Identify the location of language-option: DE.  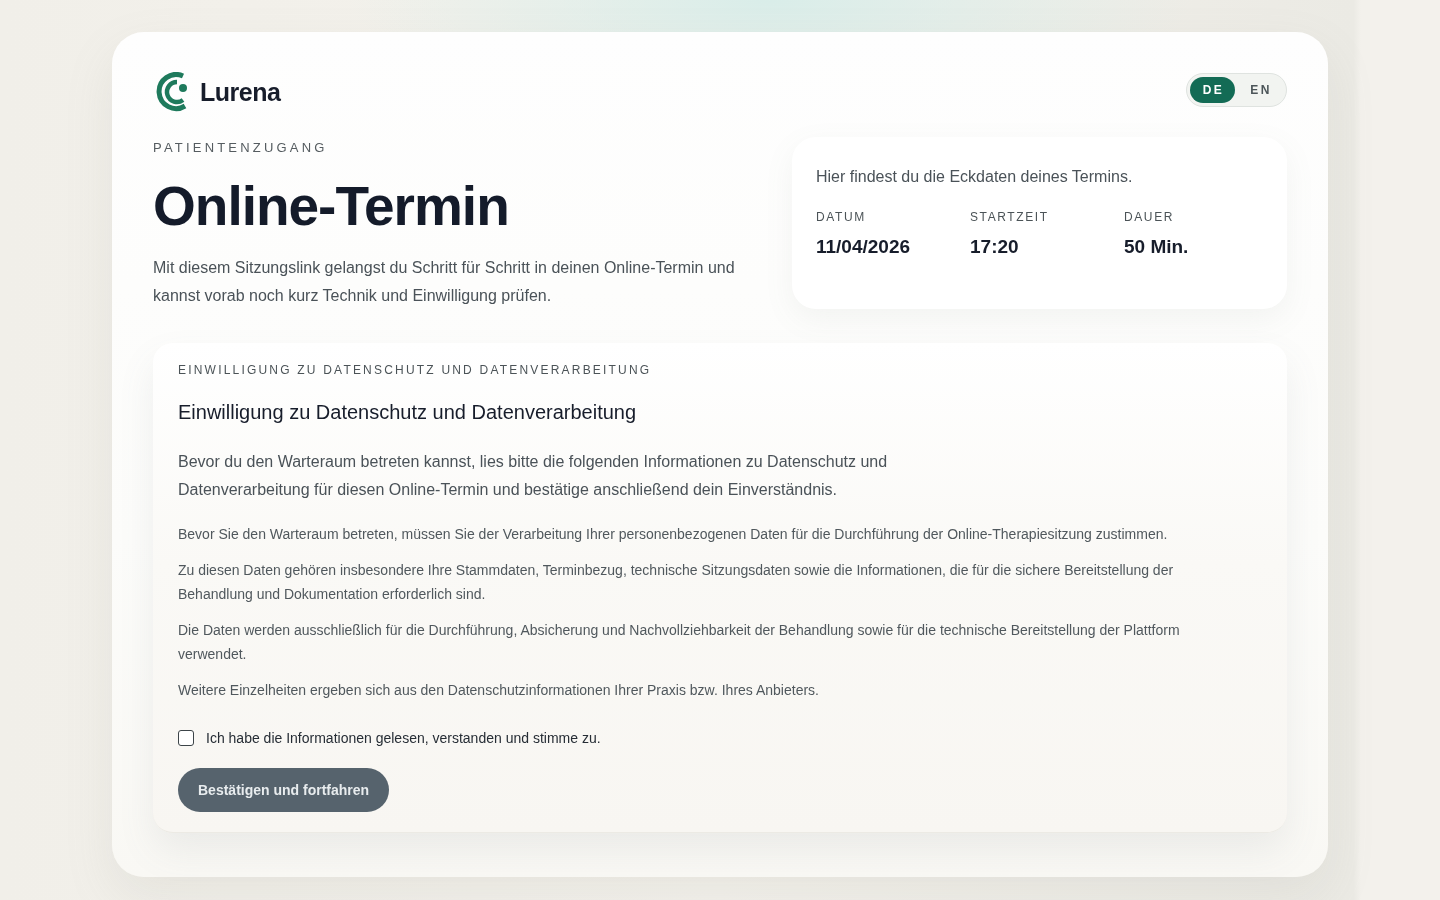
(1212, 90).